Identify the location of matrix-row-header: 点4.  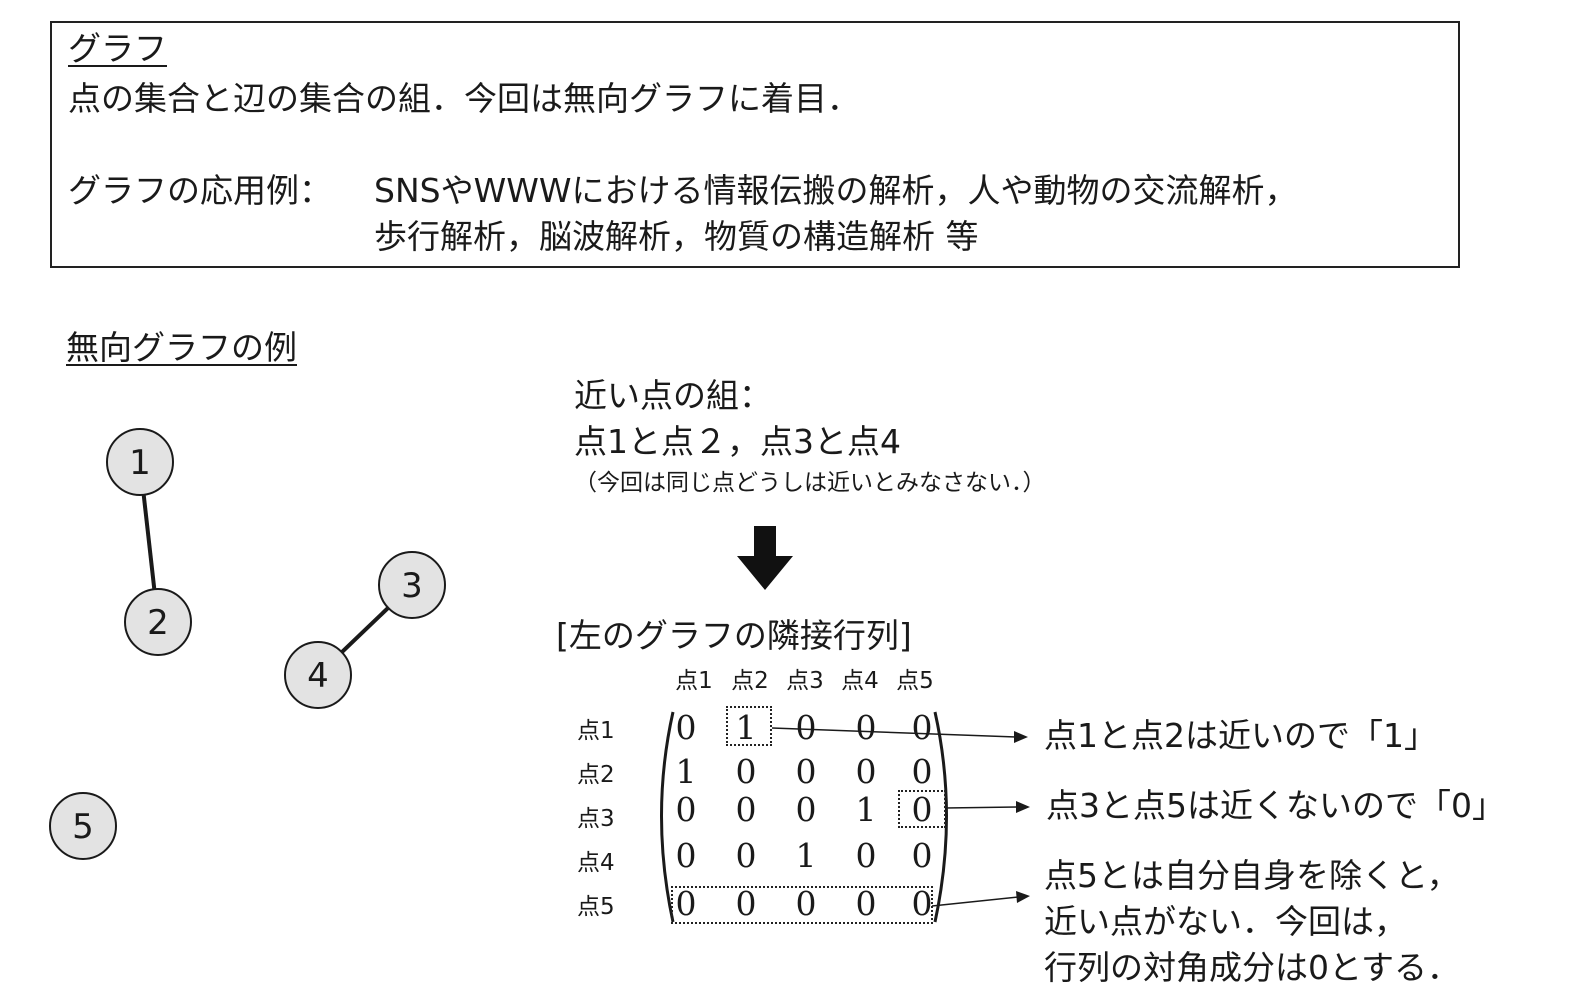
(596, 863).